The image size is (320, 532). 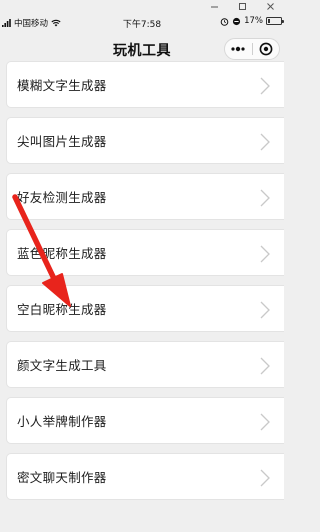 I want to click on minimize-button, so click(x=214, y=6).